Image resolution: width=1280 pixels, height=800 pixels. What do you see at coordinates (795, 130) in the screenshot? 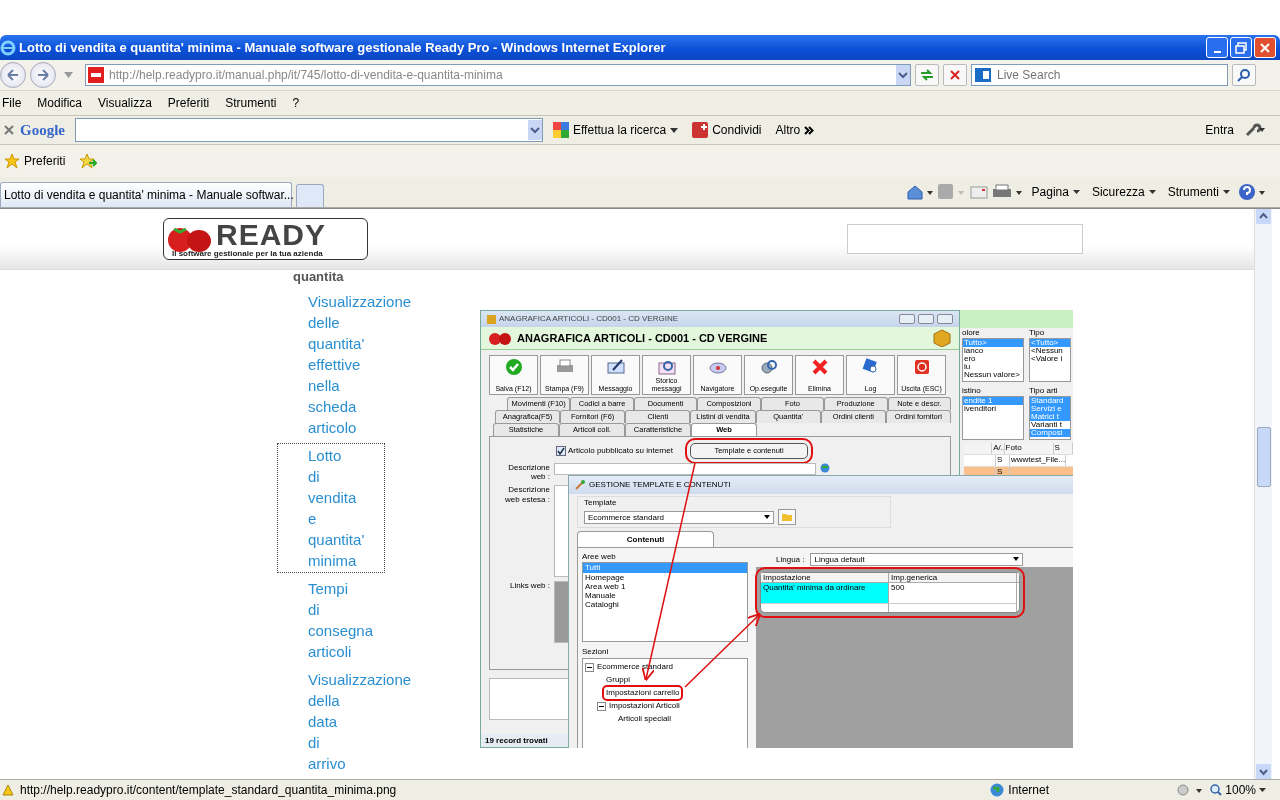
I see `more-button: Altro` at bounding box center [795, 130].